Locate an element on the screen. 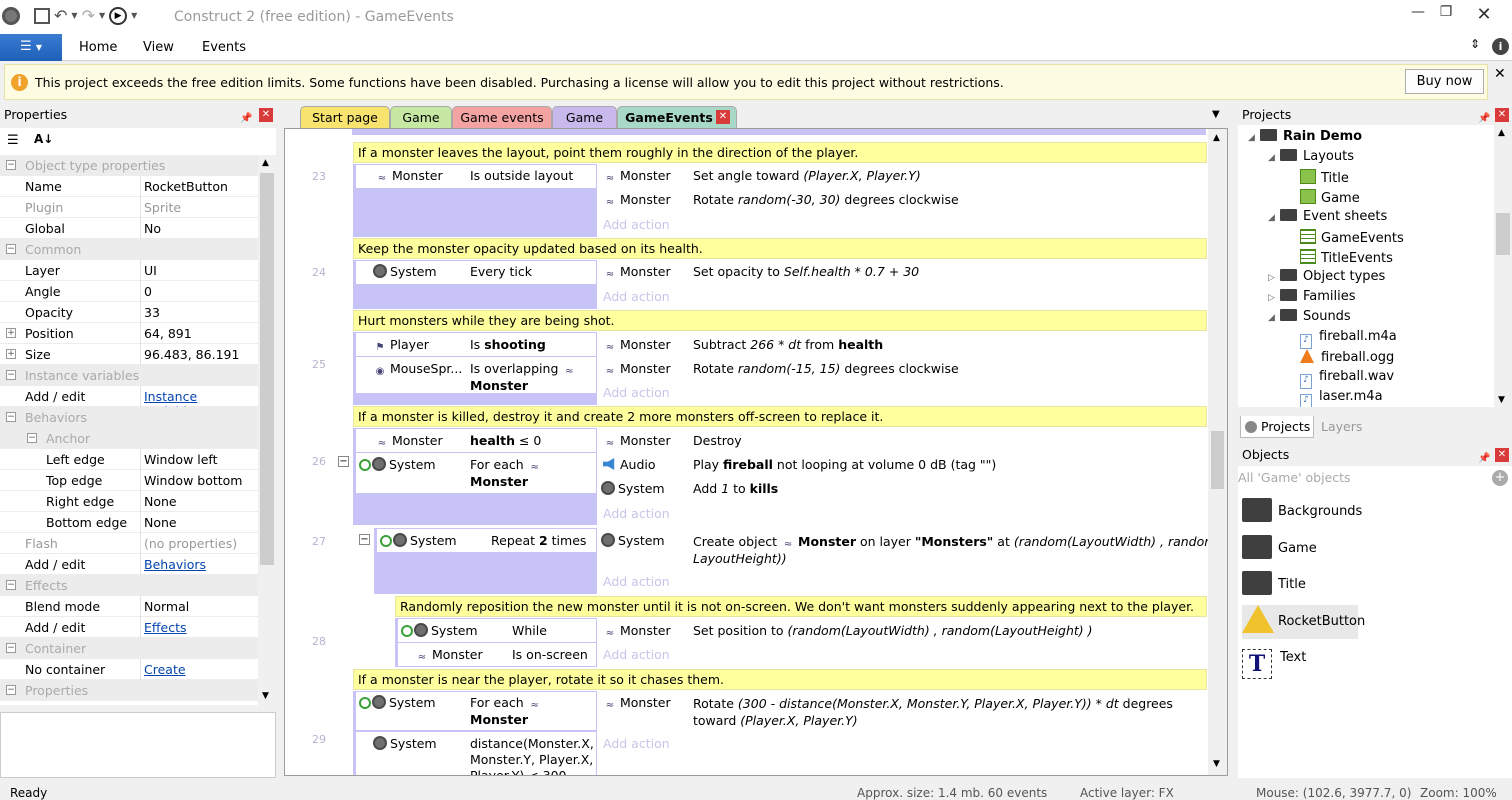 The width and height of the screenshot is (1512, 800). condition-text: For each ≈Monster is located at coordinates (507, 711).